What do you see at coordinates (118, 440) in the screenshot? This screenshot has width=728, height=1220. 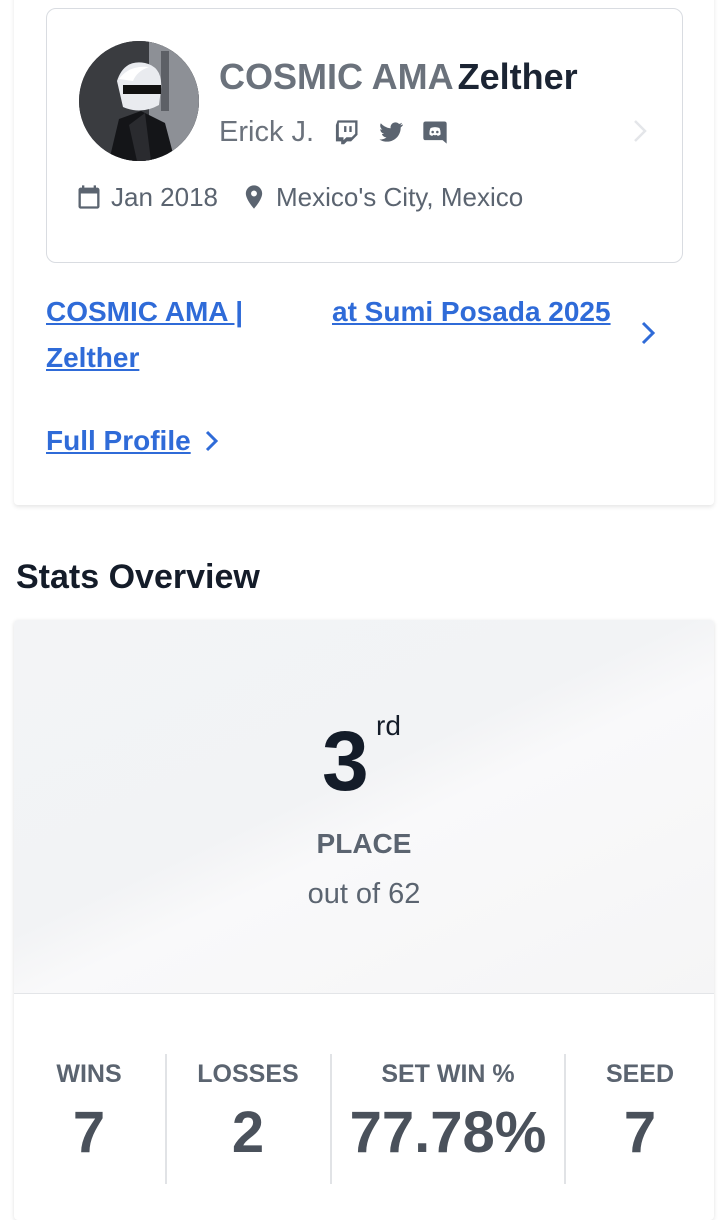 I see `full-profile-label: Full Profile` at bounding box center [118, 440].